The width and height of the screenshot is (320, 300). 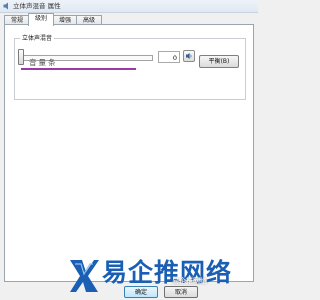 I want to click on tab-levels: 级别, so click(x=41, y=19).